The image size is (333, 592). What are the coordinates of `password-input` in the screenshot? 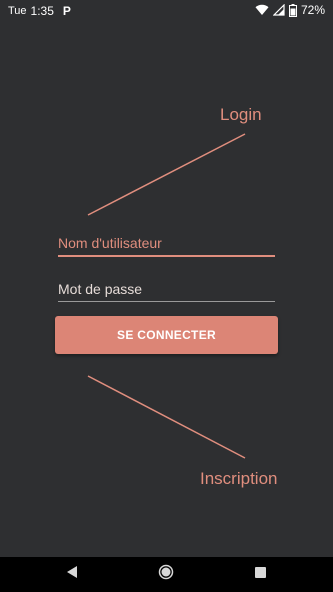 It's located at (166, 291).